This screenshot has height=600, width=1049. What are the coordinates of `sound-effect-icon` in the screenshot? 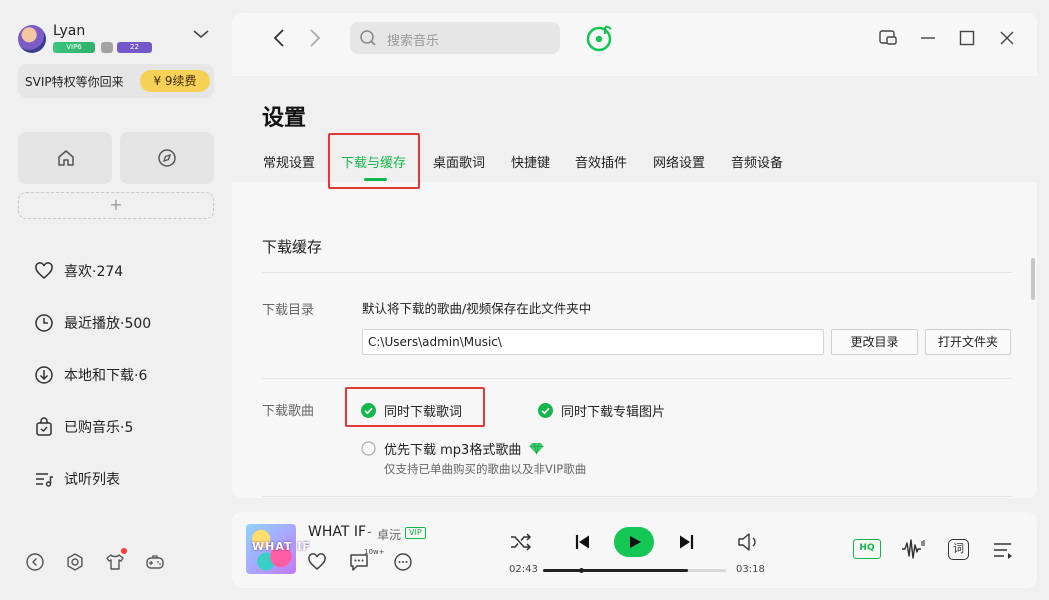 It's located at (914, 549).